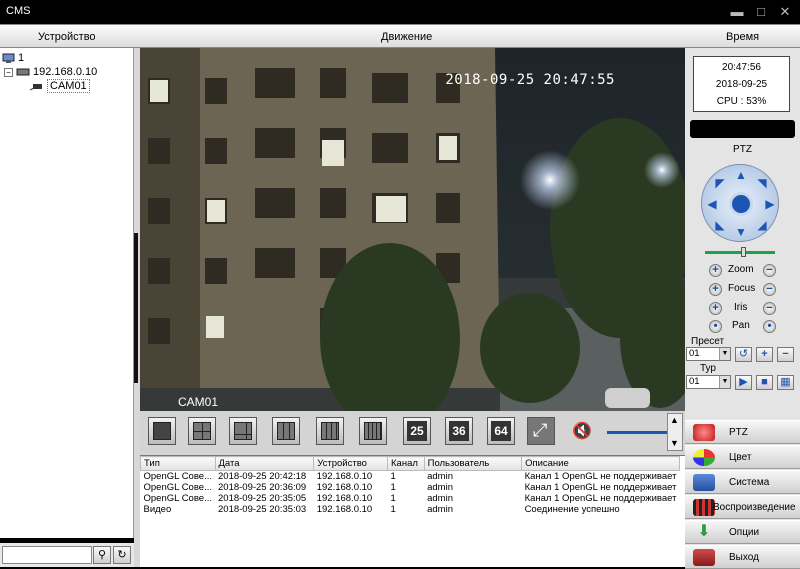 This screenshot has height=569, width=800. I want to click on speed-slider-thumb, so click(743, 252).